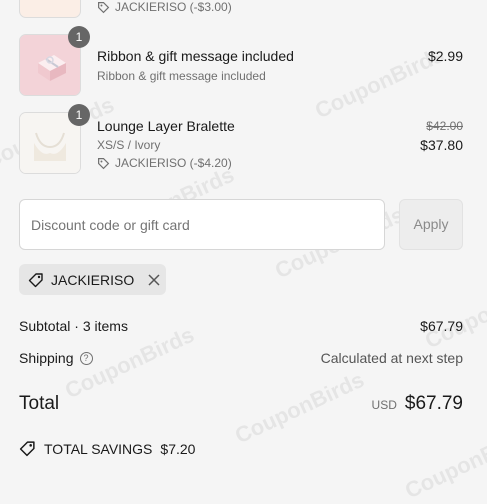 This screenshot has width=487, height=504. I want to click on original-price: $42.00, so click(444, 126).